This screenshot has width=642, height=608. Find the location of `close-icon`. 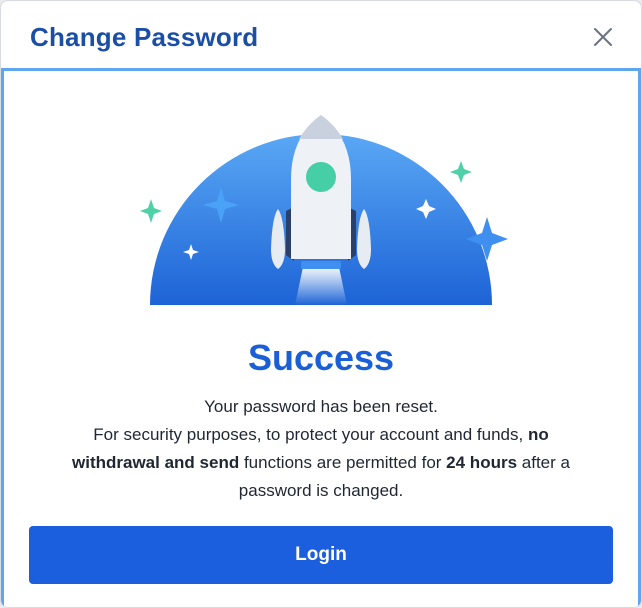

close-icon is located at coordinates (603, 37).